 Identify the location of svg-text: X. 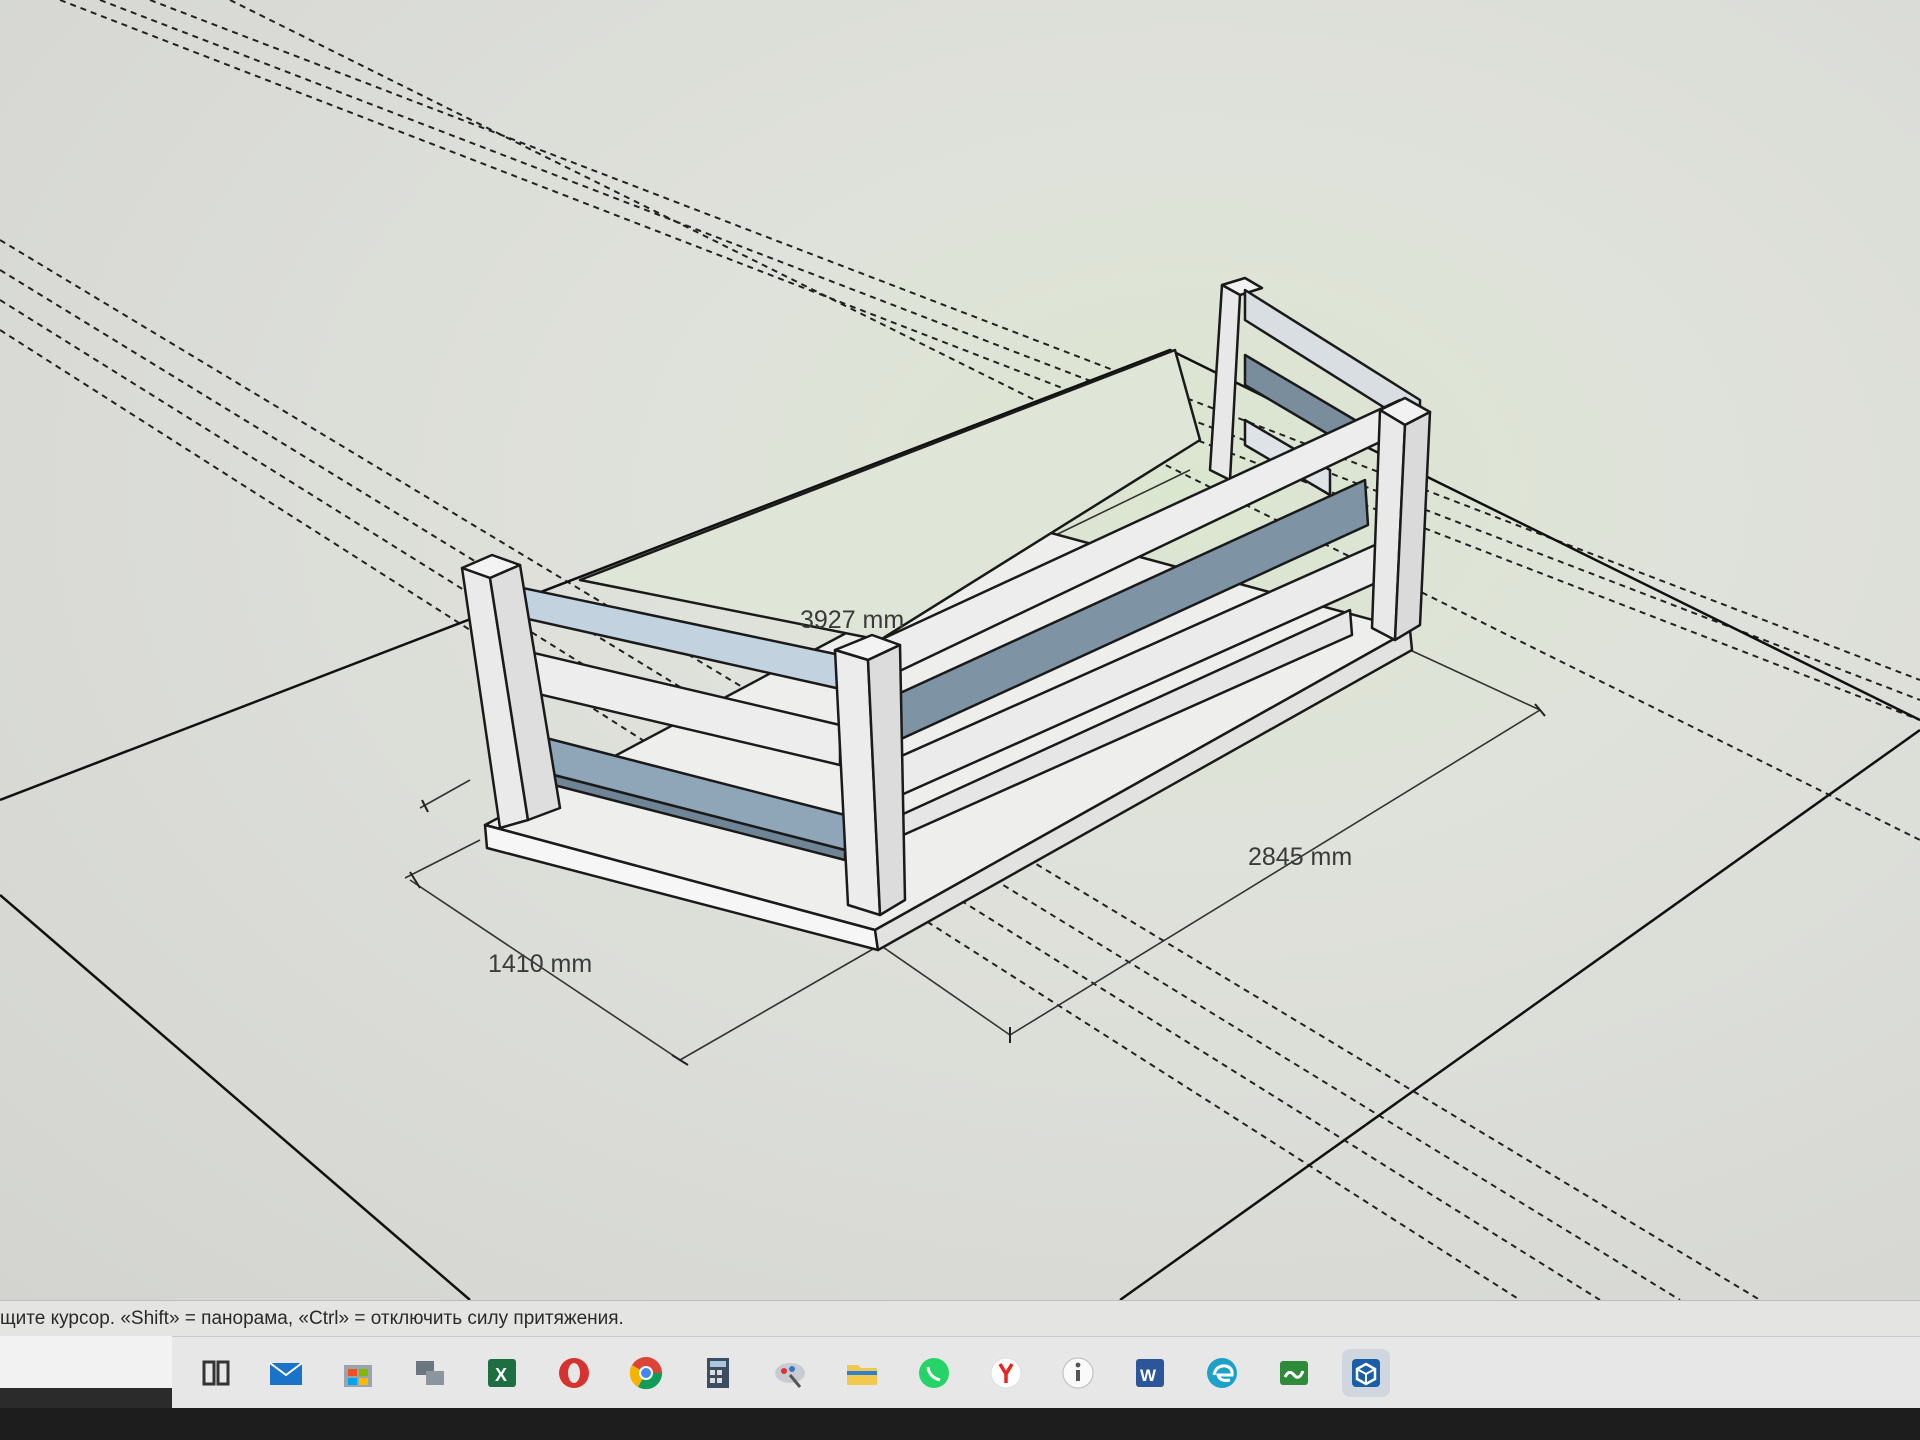
(501, 1375).